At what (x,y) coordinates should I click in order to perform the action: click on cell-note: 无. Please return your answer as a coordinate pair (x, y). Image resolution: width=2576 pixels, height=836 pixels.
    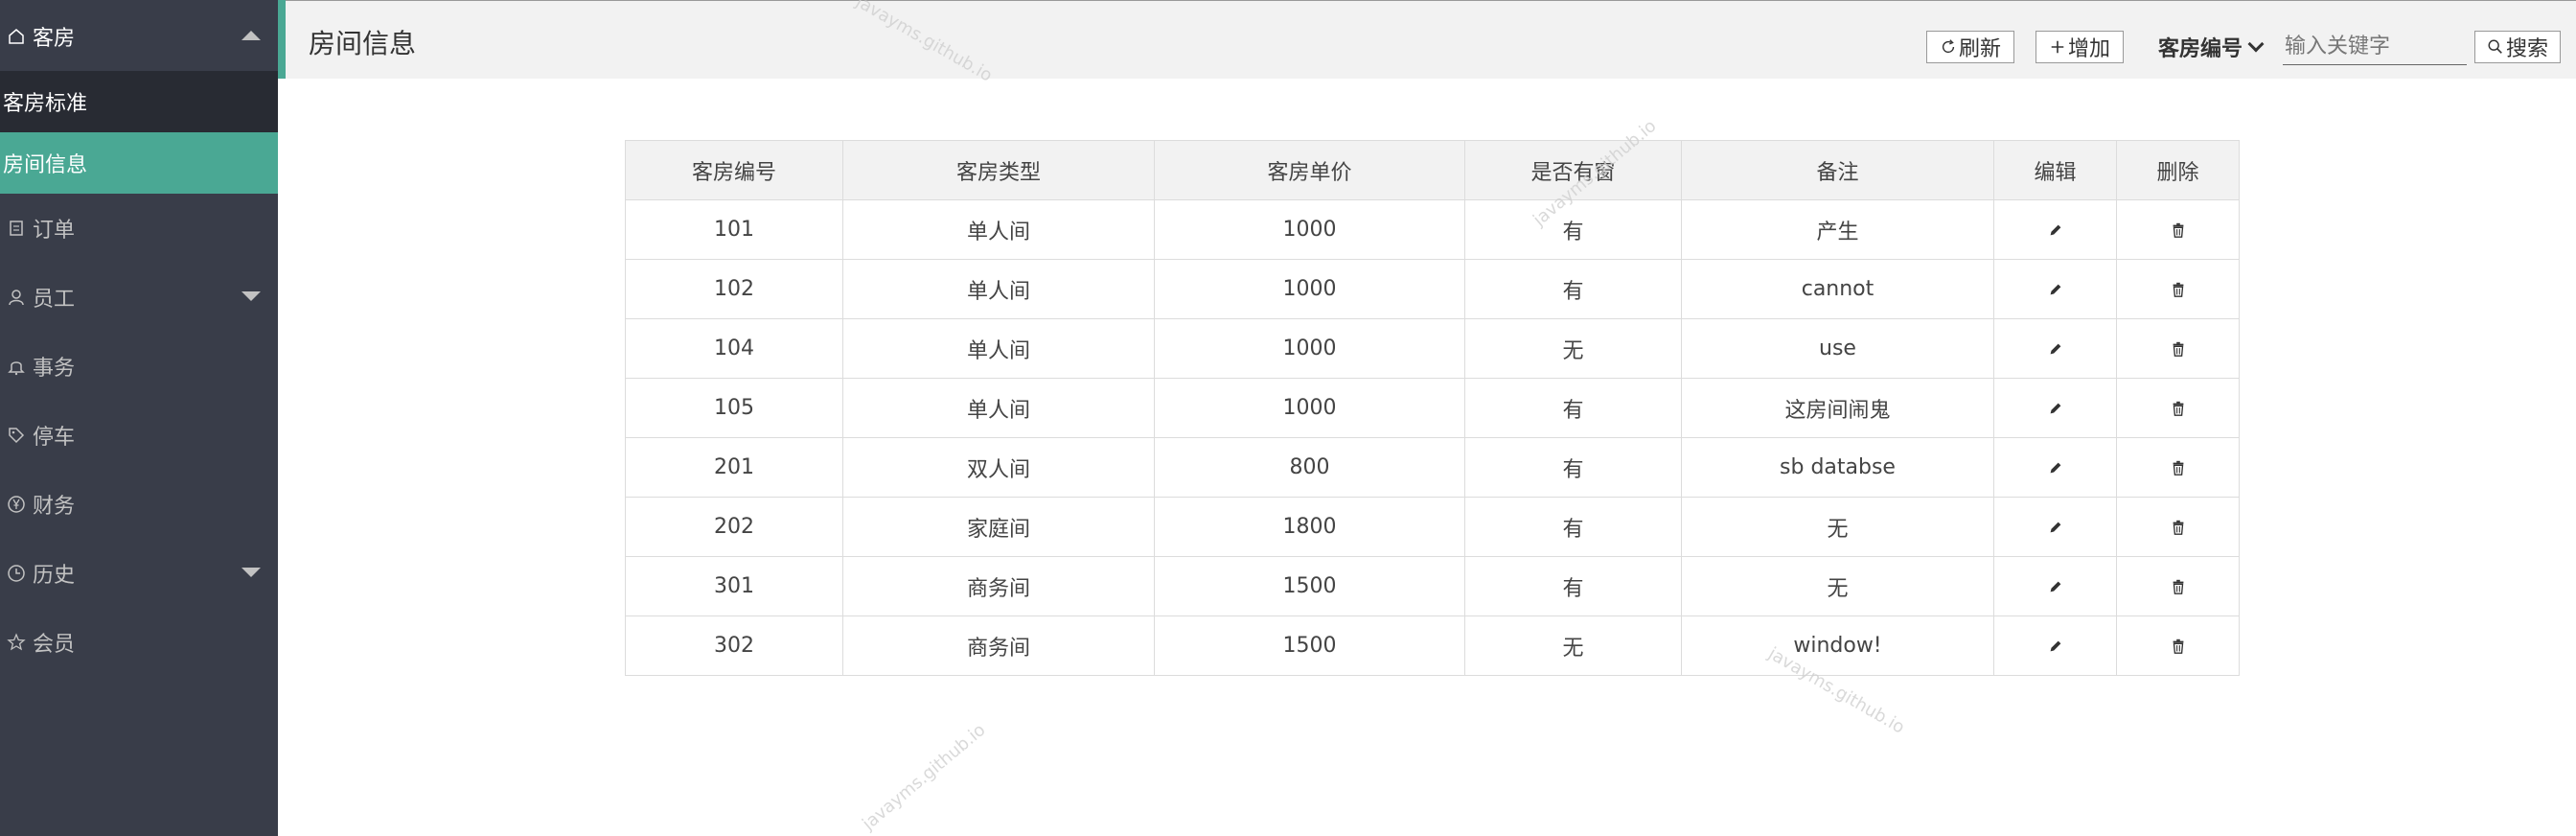
    Looking at the image, I should click on (1837, 586).